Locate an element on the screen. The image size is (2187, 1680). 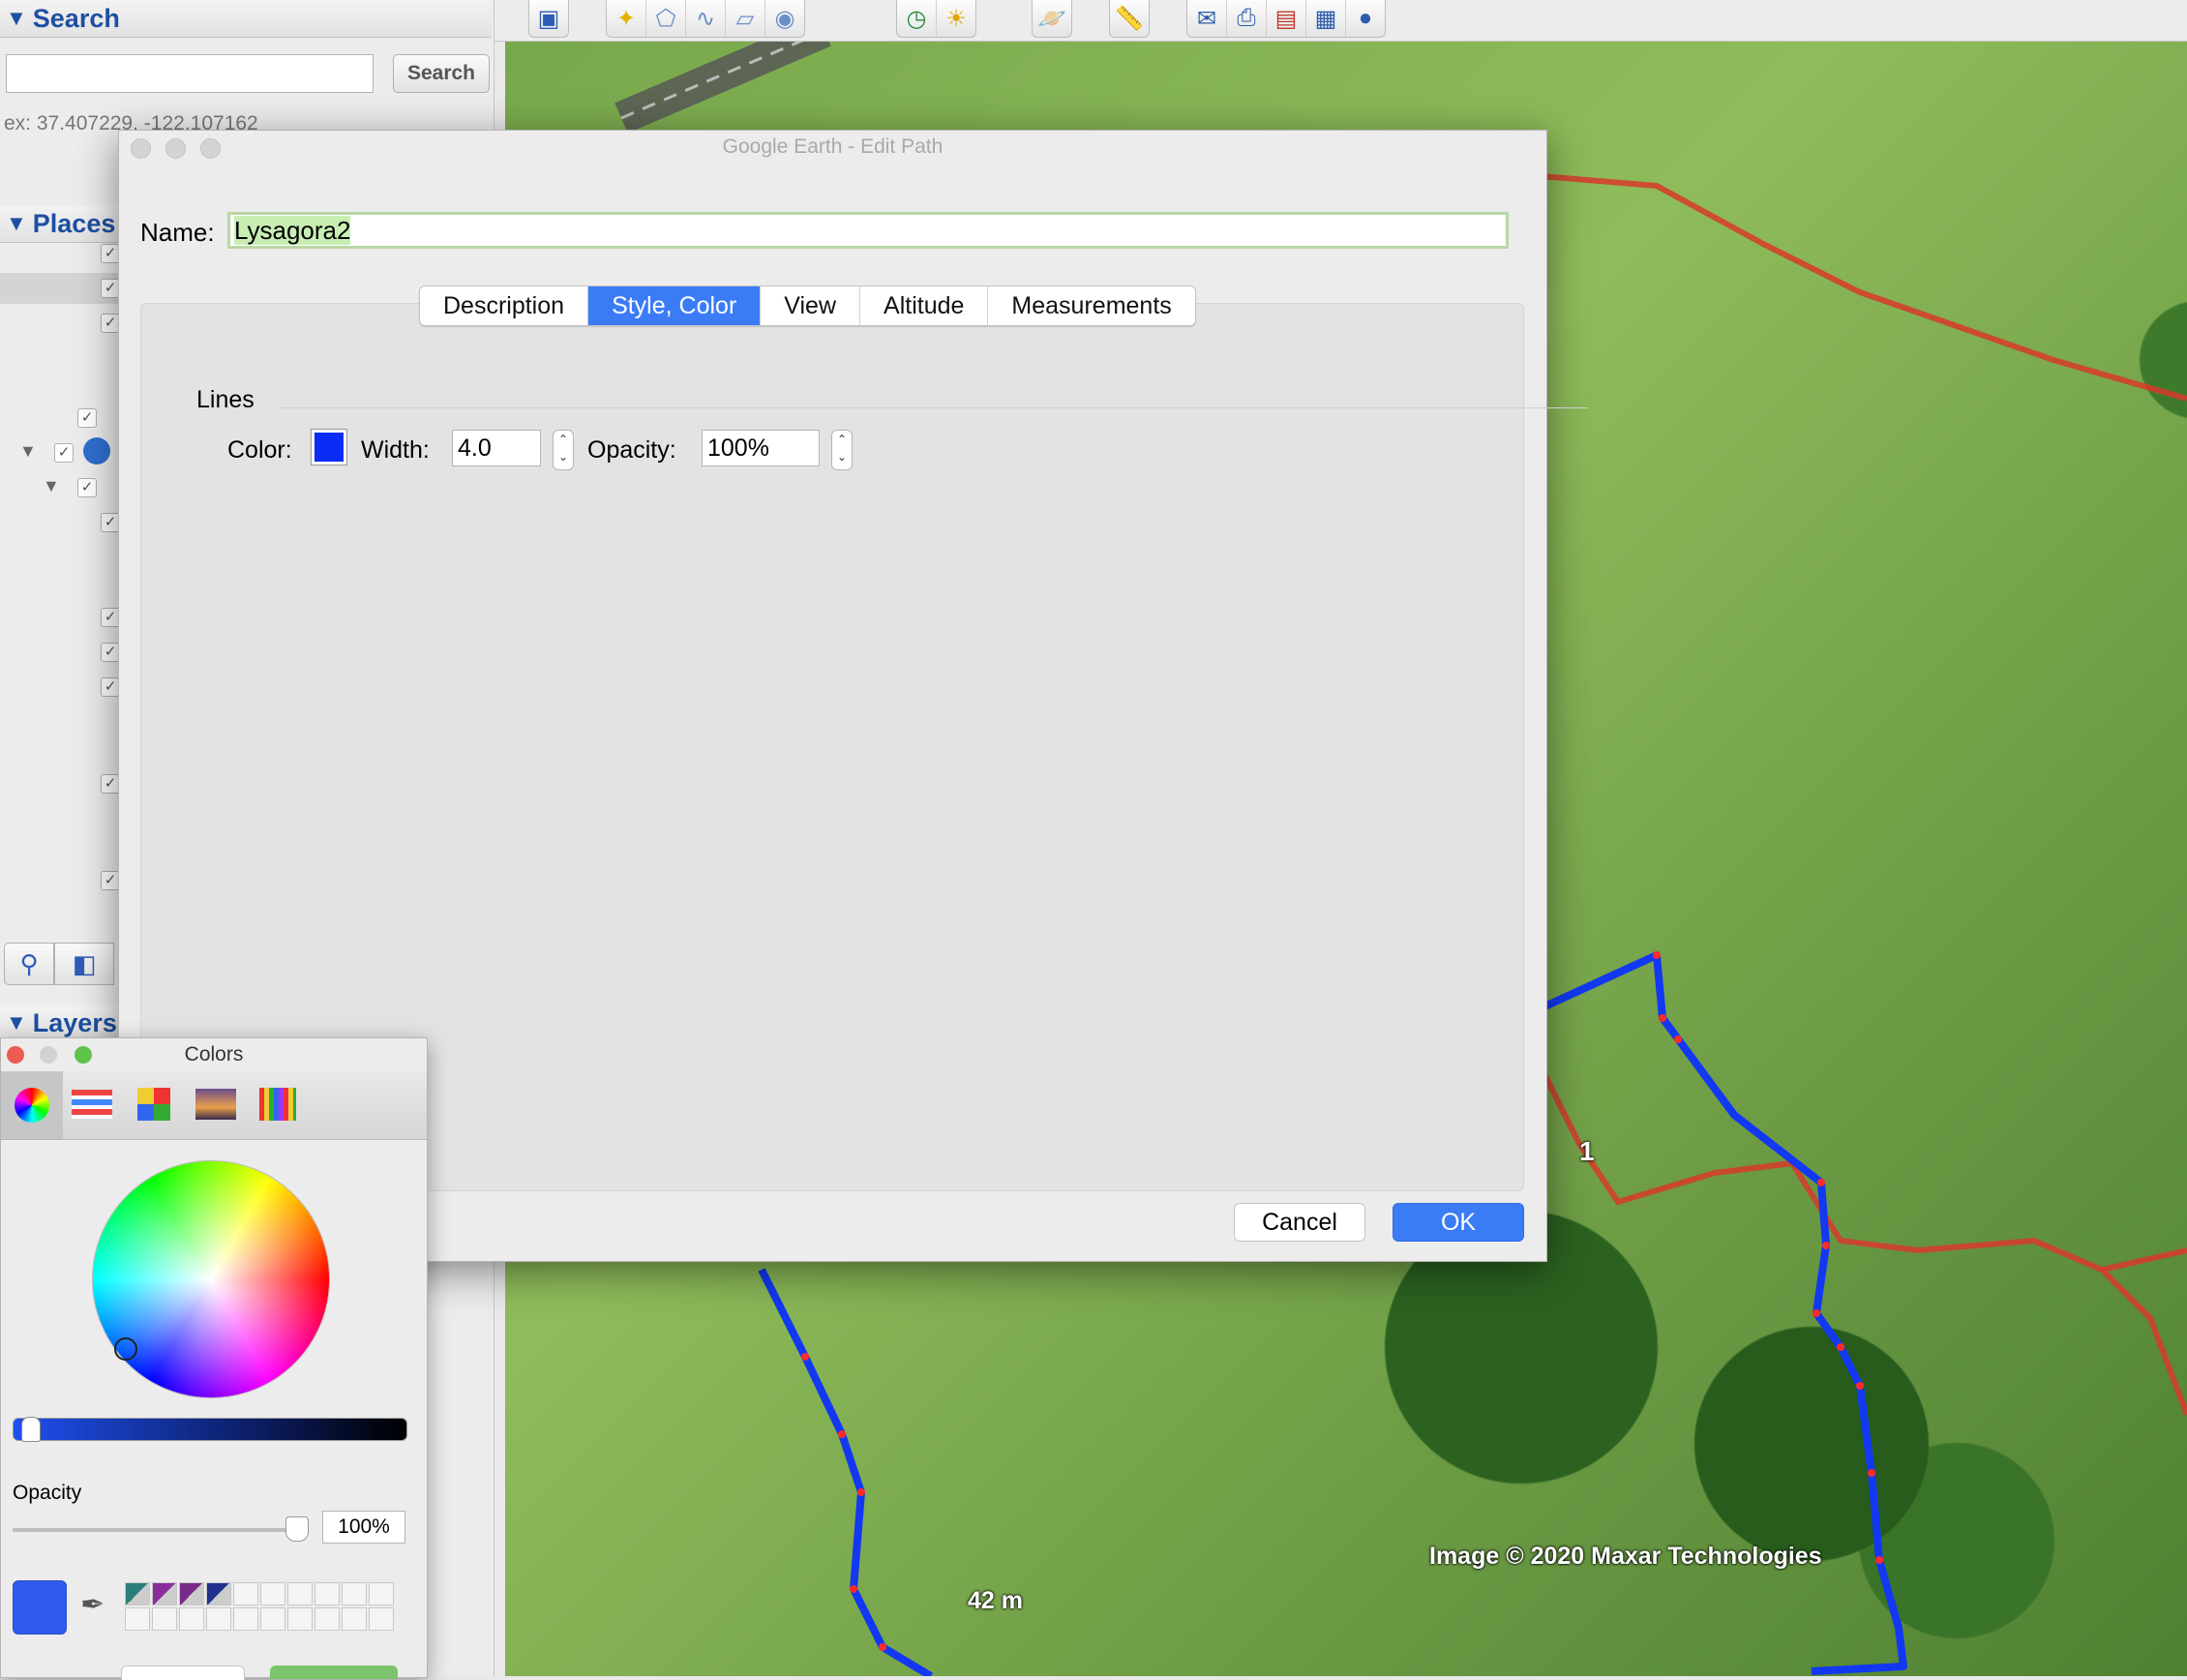
saved-swatches is located at coordinates (259, 1607).